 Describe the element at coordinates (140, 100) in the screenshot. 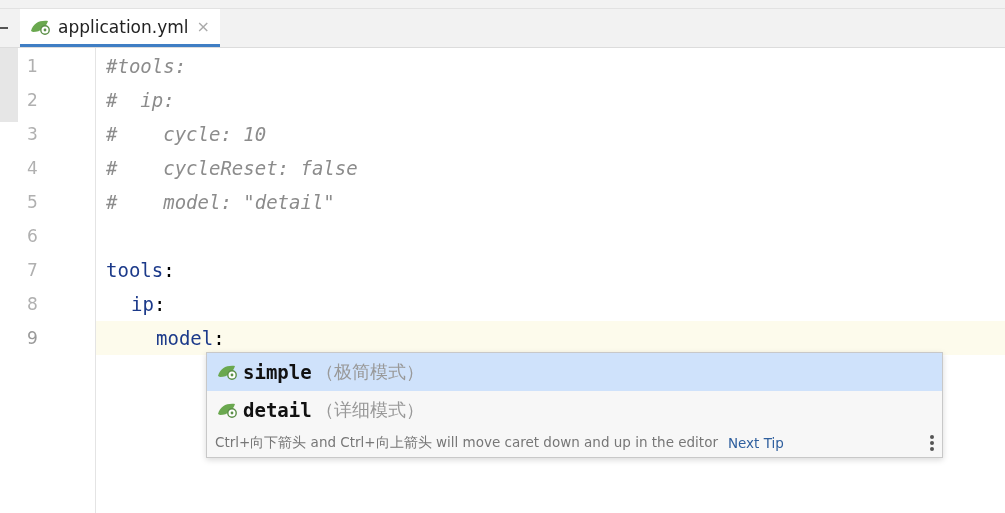

I see `code-comment: # ip:` at that location.